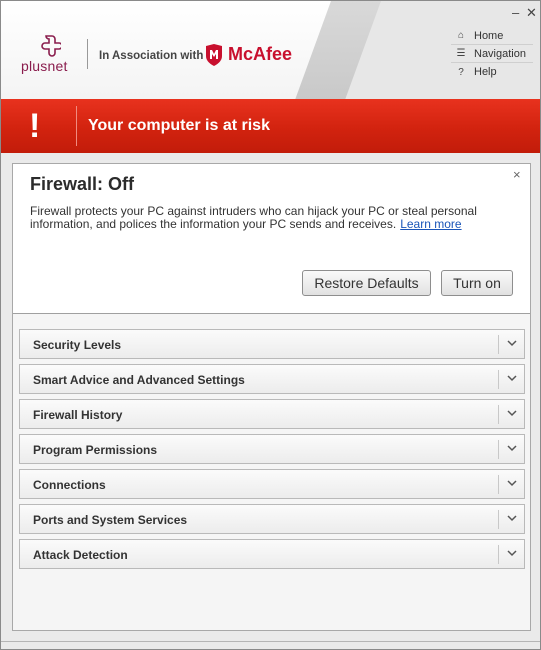 Image resolution: width=541 pixels, height=650 pixels. Describe the element at coordinates (151, 56) in the screenshot. I see `association-text: In Association with` at that location.